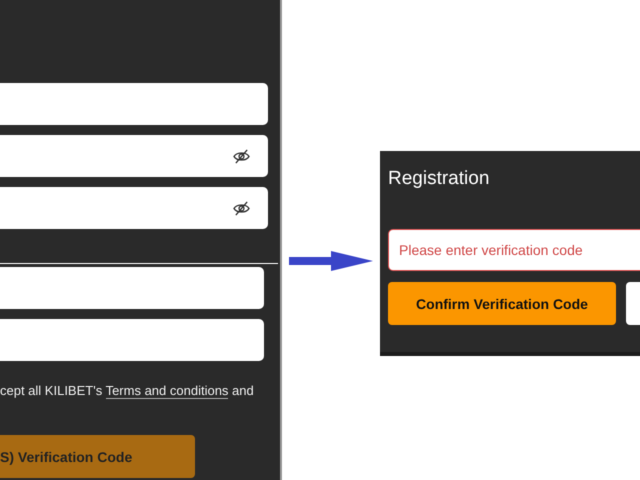 The image size is (640, 480). What do you see at coordinates (167, 391) in the screenshot?
I see `terms-link: Terms and conditions` at bounding box center [167, 391].